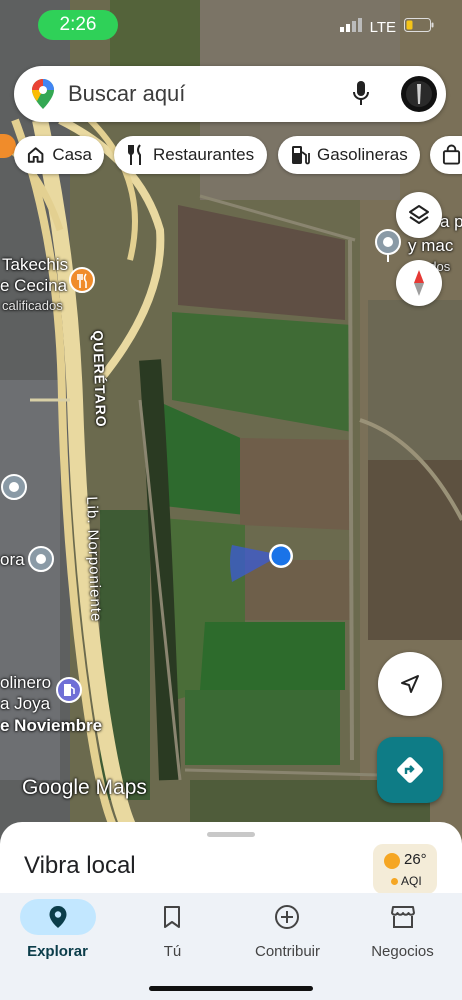 The image size is (462, 1000). What do you see at coordinates (126, 94) in the screenshot?
I see `search-input: Buscar aquí` at bounding box center [126, 94].